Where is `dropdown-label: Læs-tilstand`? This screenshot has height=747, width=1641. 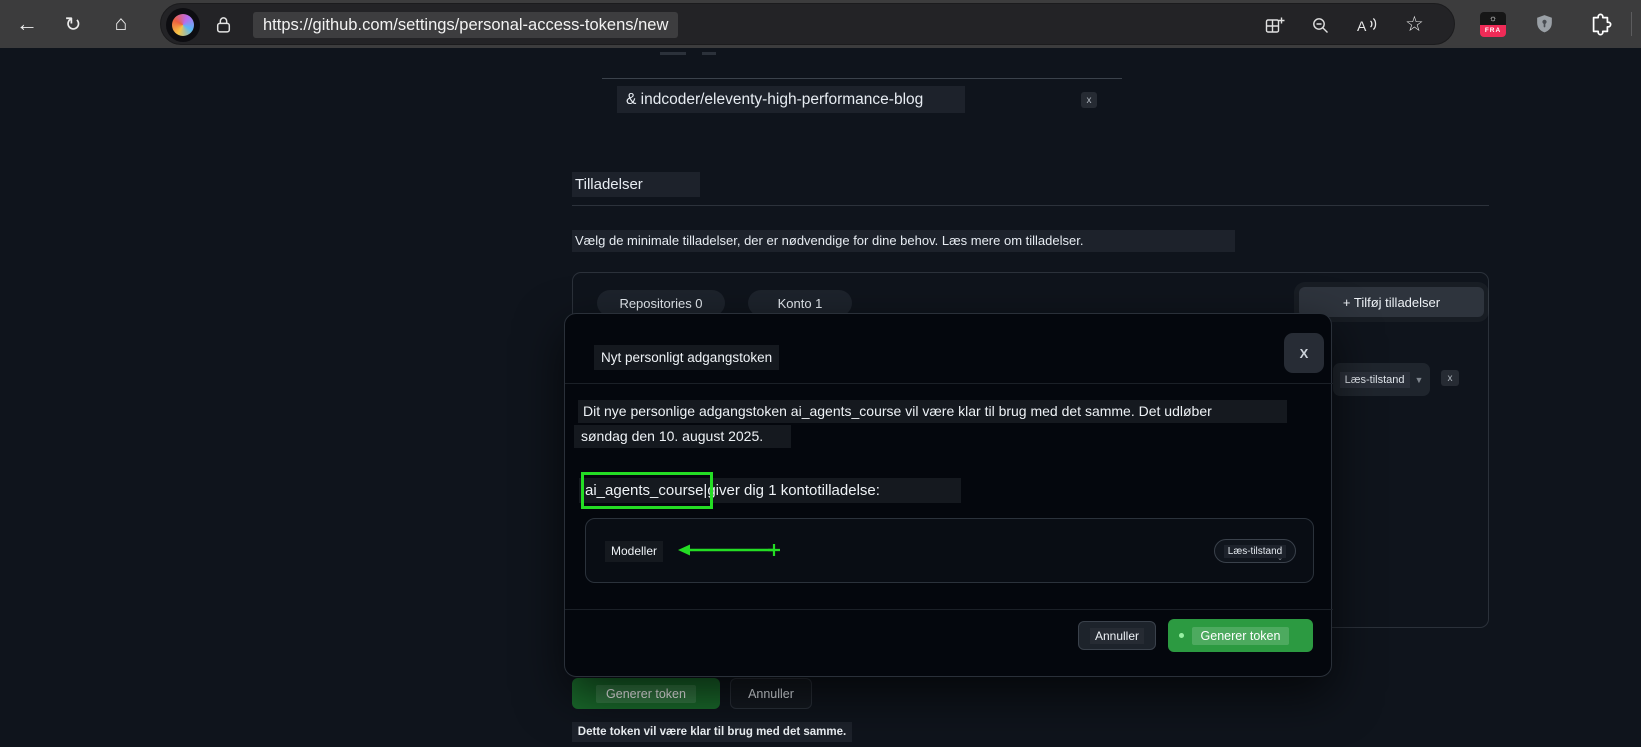
dropdown-label: Læs-tilstand is located at coordinates (1374, 379).